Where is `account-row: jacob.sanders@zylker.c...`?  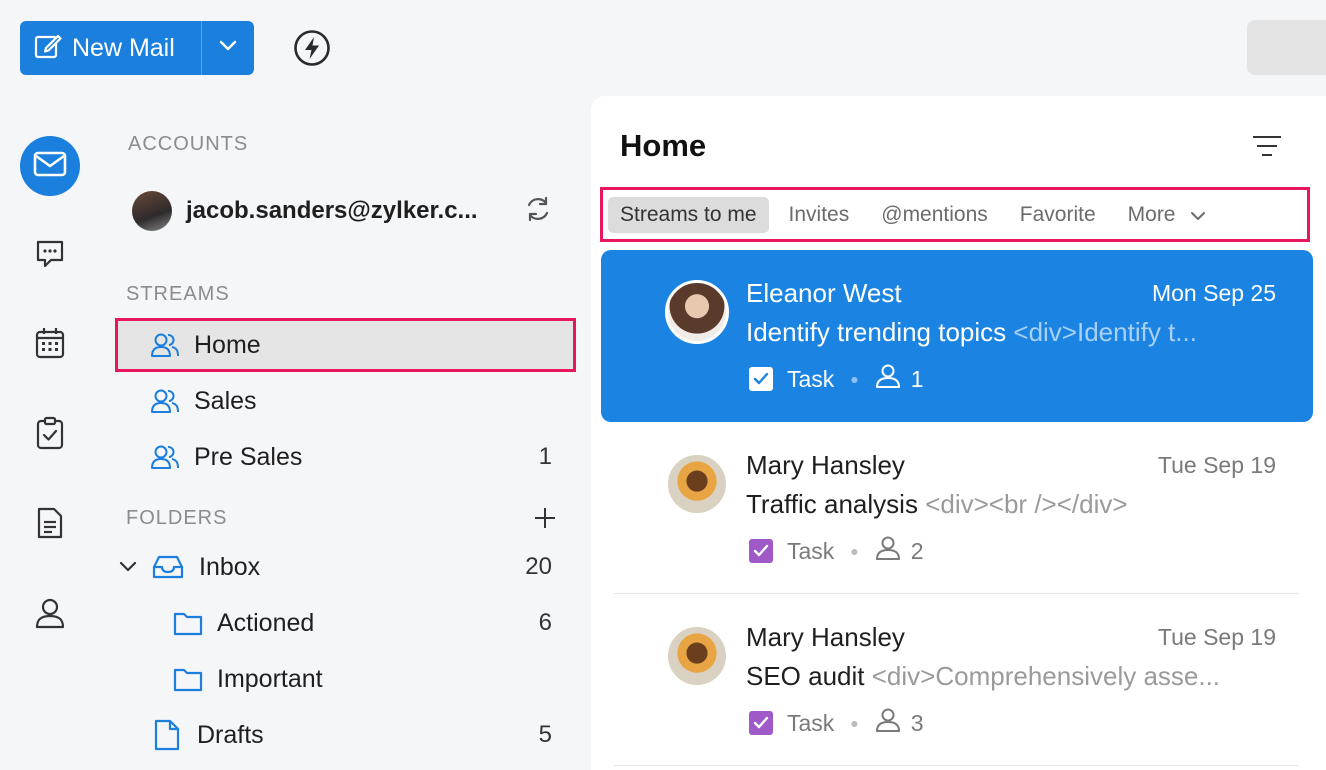
account-row: jacob.sanders@zylker.c... is located at coordinates (342, 211).